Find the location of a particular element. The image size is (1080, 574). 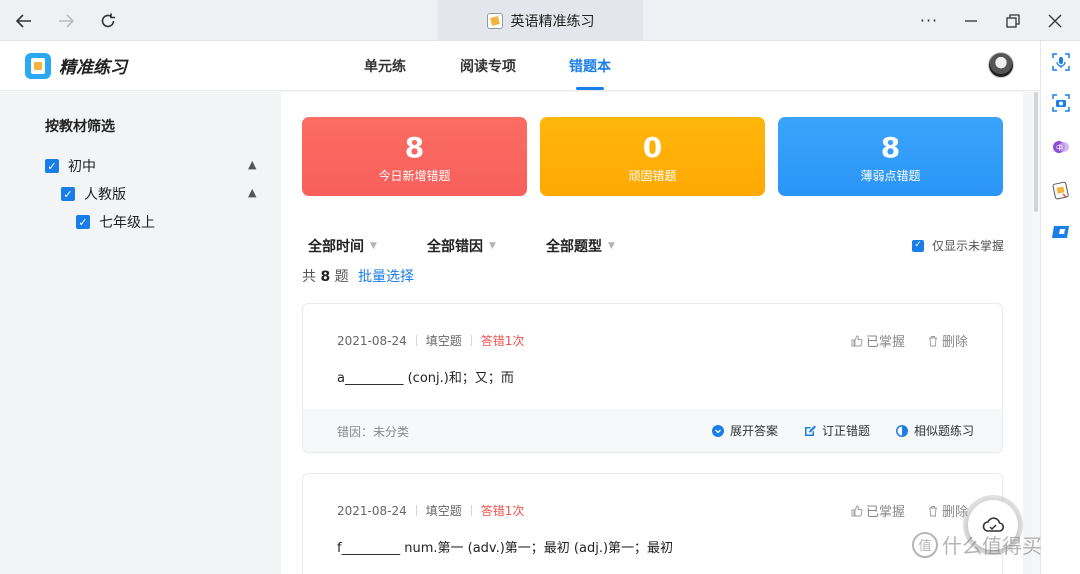

content-scrollbar is located at coordinates (1036, 333).